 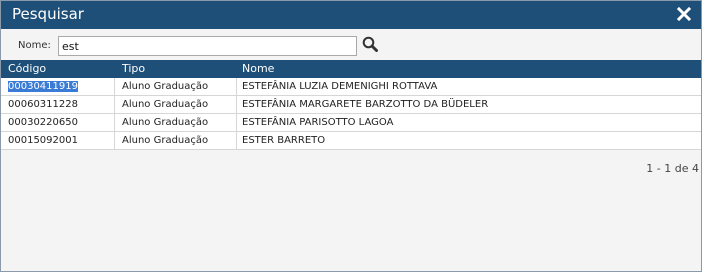 I want to click on cell-codigo: 00060311228, so click(x=43, y=104).